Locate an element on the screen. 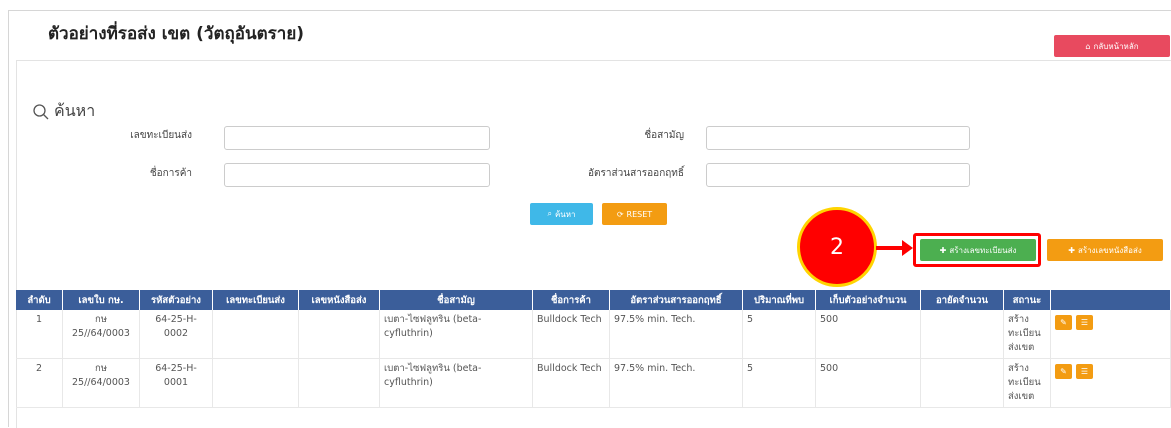 The height and width of the screenshot is (428, 1171). registration-number-input is located at coordinates (357, 138).